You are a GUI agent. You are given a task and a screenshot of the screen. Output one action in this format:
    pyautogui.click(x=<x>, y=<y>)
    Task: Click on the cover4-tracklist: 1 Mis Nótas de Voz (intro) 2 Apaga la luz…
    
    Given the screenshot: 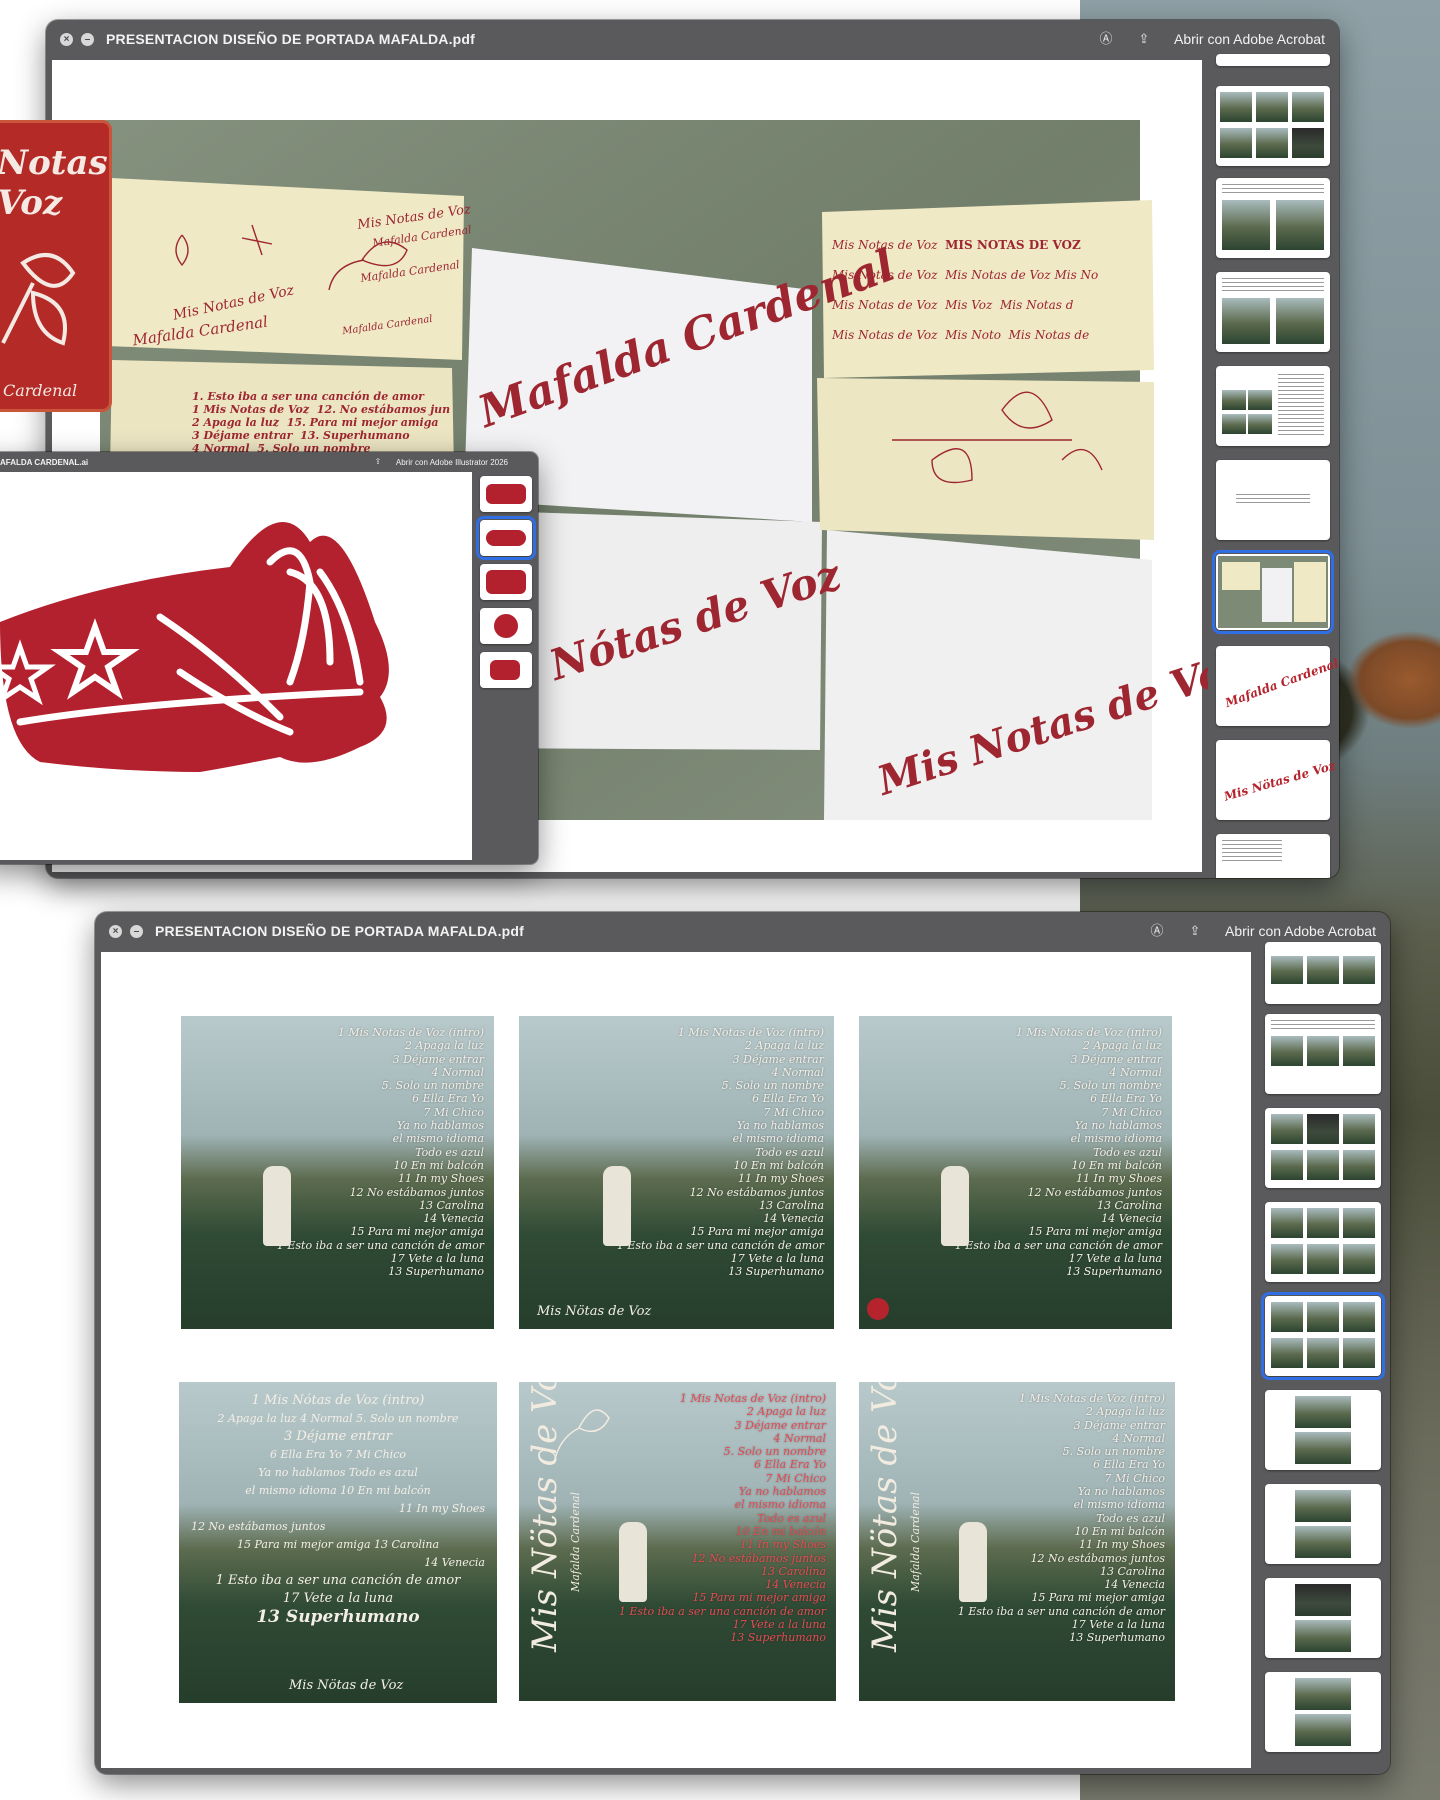 What is the action you would take?
    pyautogui.click(x=338, y=1510)
    